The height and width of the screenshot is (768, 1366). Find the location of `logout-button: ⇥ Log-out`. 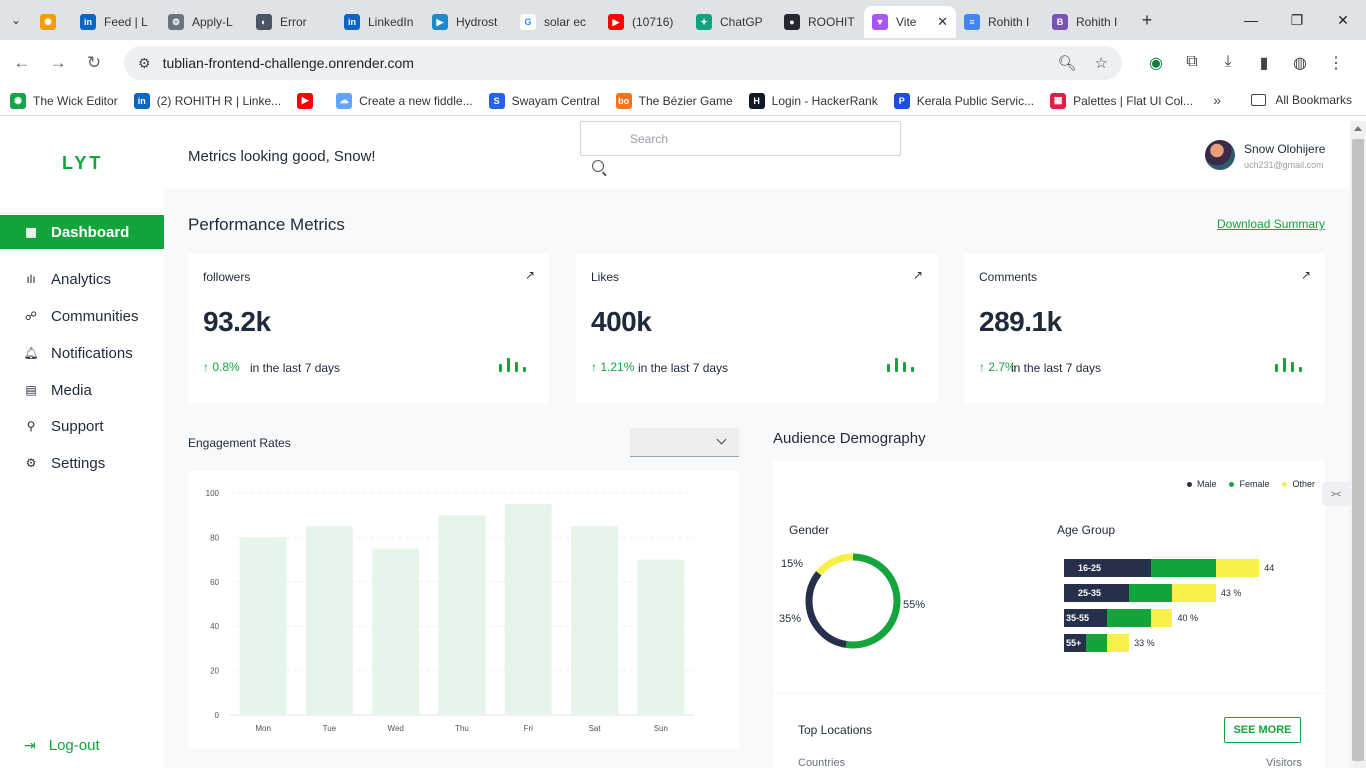

logout-button: ⇥ Log-out is located at coordinates (62, 745).